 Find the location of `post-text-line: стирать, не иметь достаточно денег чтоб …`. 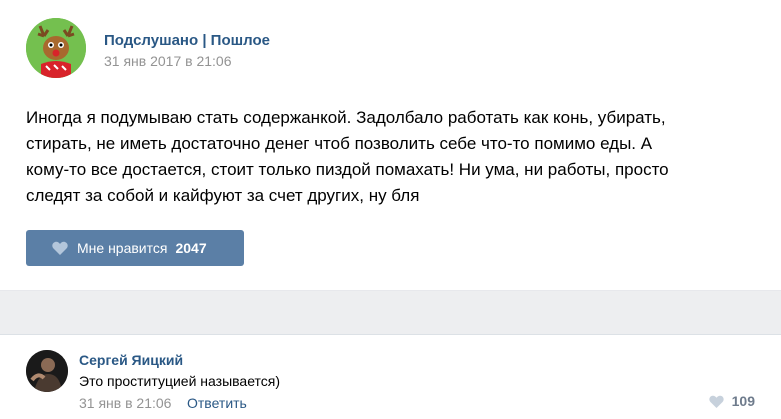

post-text-line: стирать, не иметь достаточно денег чтоб … is located at coordinates (339, 143).